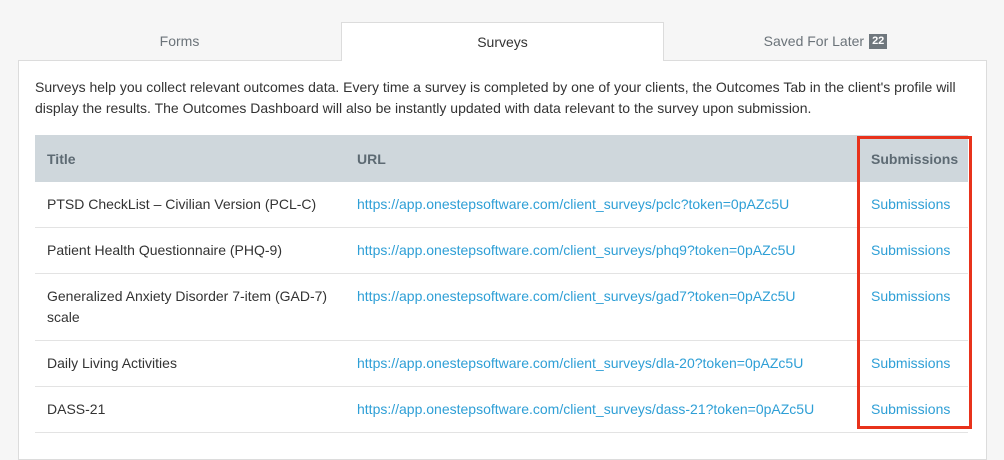 The image size is (1004, 460). What do you see at coordinates (878, 41) in the screenshot?
I see `saved-count-badge: 22` at bounding box center [878, 41].